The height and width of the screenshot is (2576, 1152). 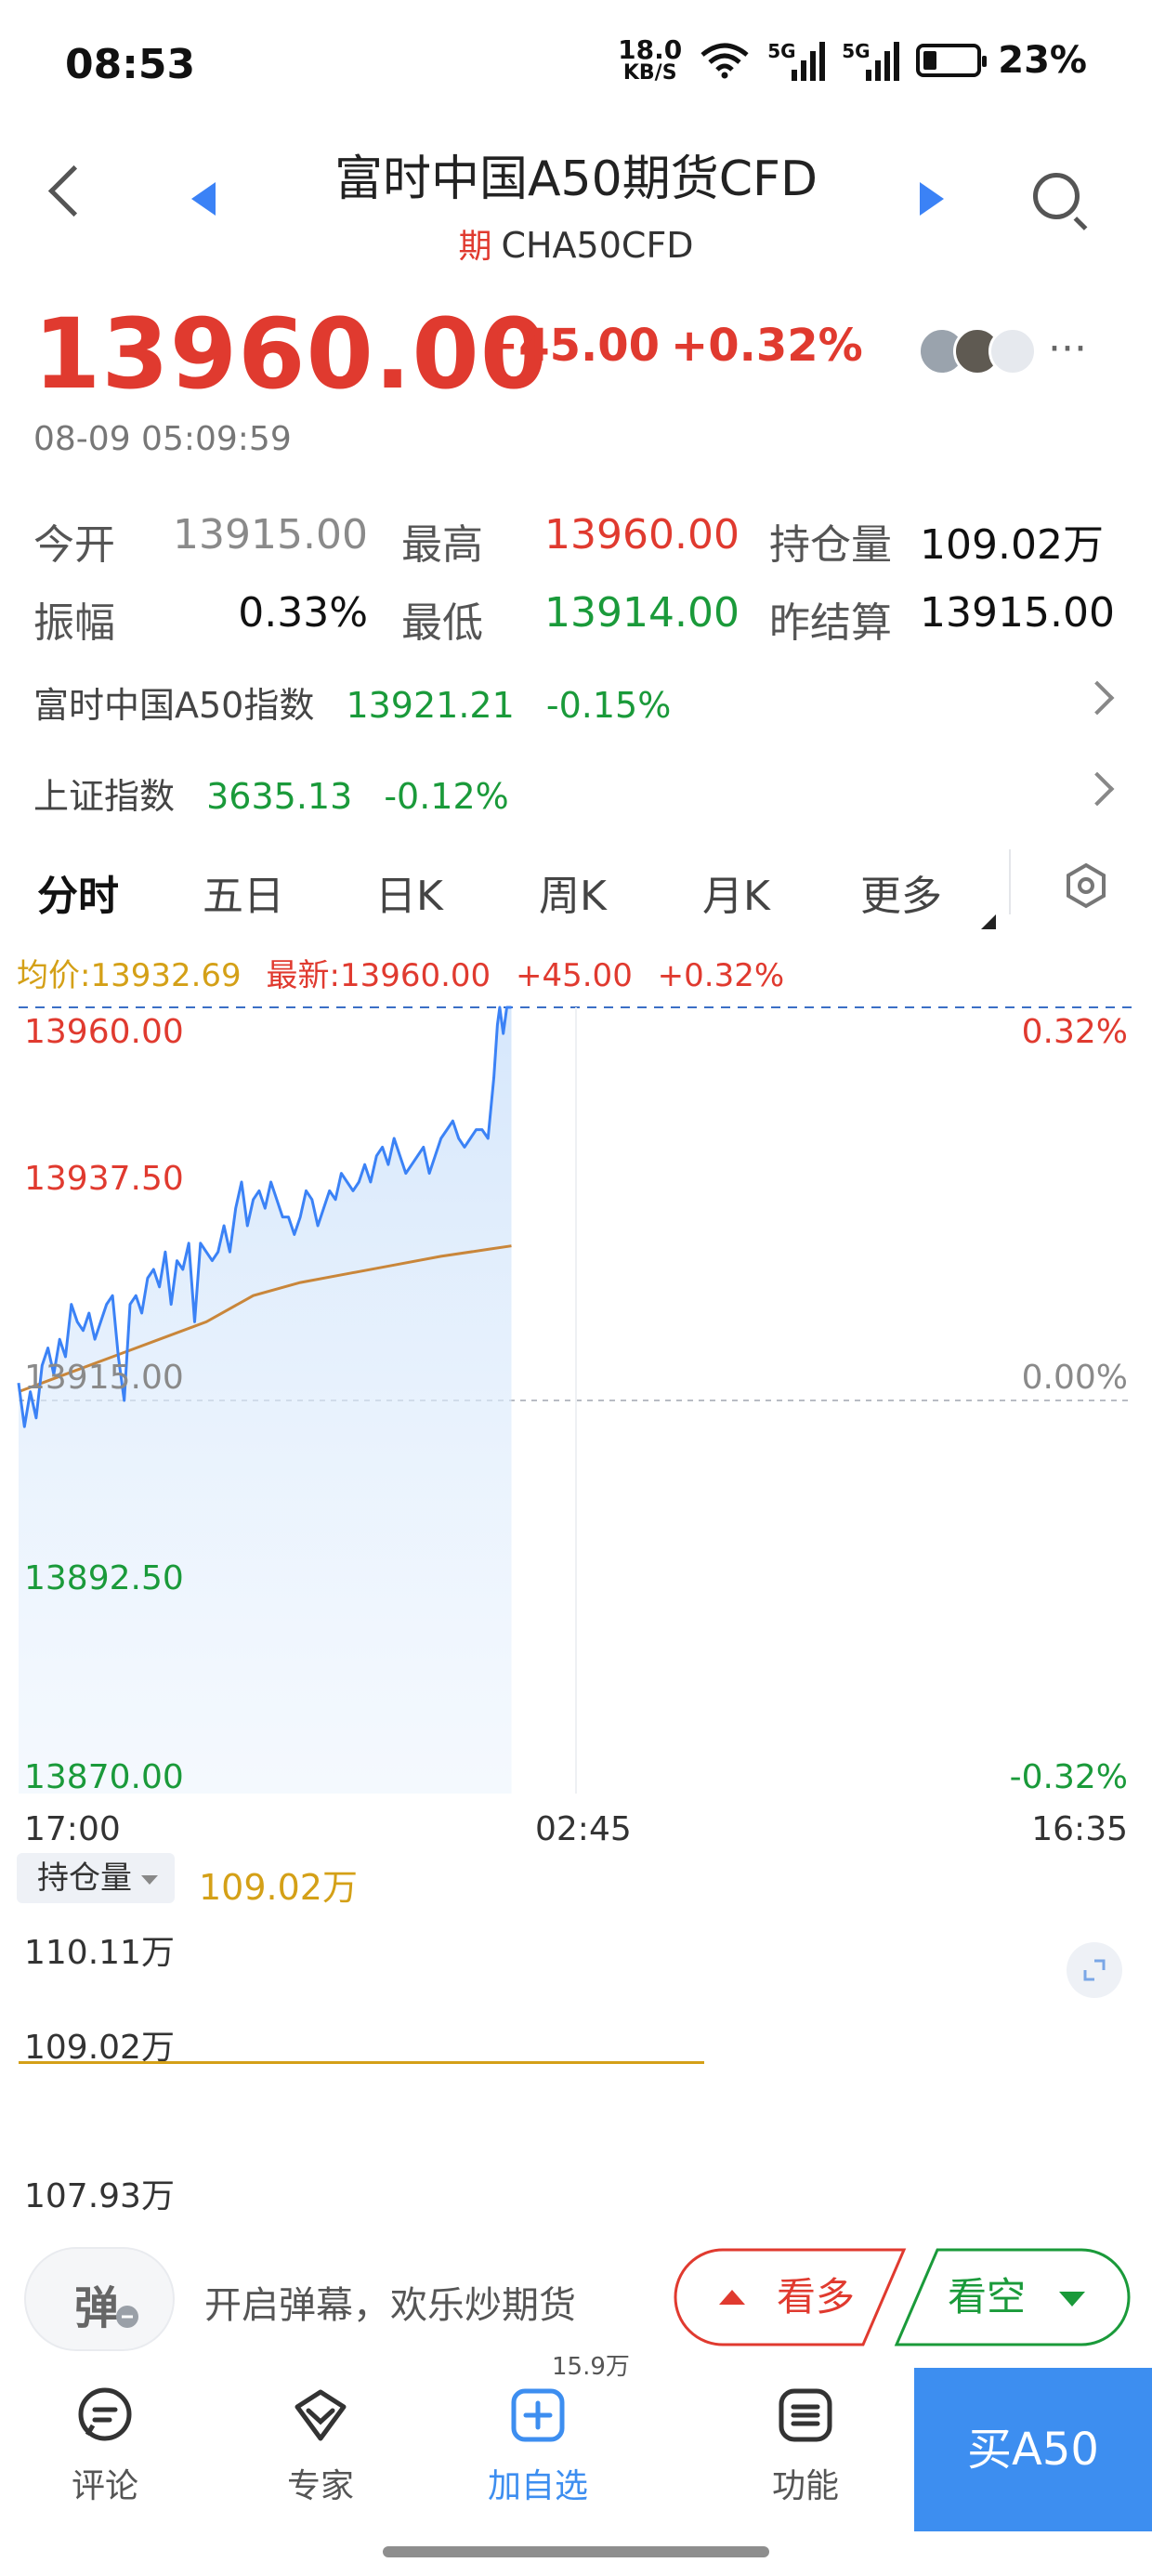 I want to click on nav-function-label: 功能, so click(x=805, y=2486).